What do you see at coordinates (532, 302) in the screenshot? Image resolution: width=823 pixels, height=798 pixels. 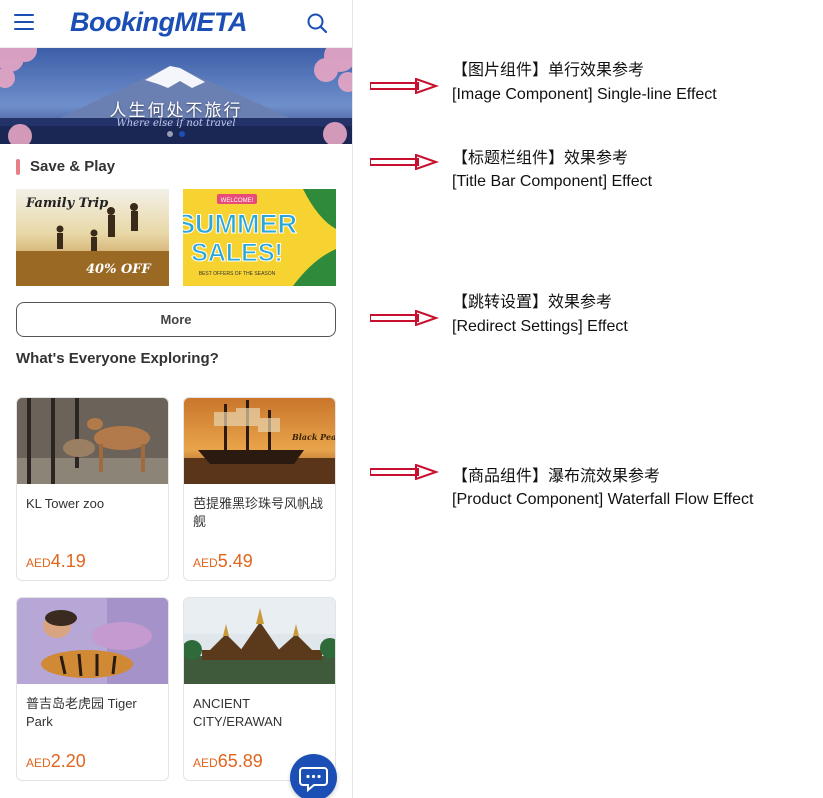 I see `annotation-title-zh: 【跳转设置】效果参考` at bounding box center [532, 302].